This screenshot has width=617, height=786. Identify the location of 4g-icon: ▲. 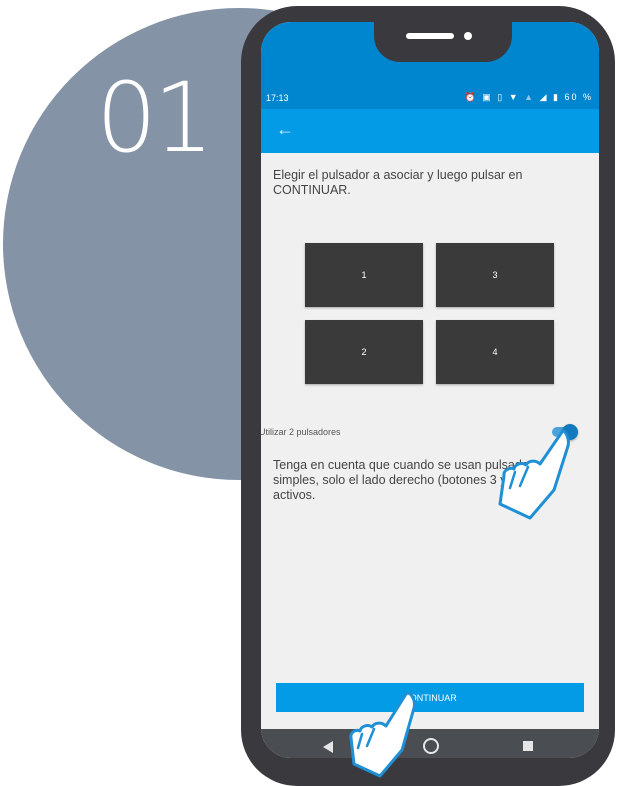
(530, 97).